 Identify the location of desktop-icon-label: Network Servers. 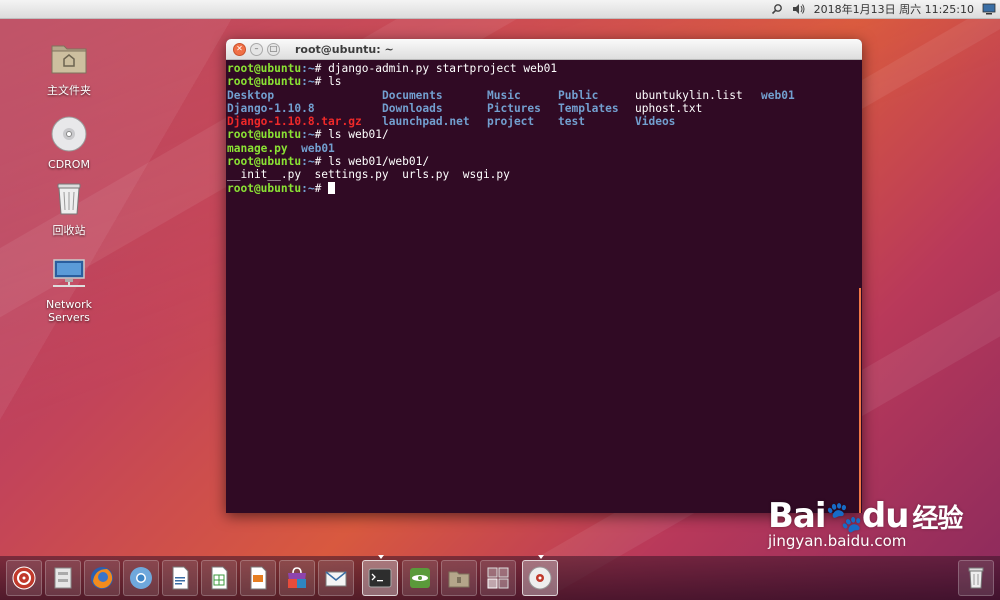
(69, 311).